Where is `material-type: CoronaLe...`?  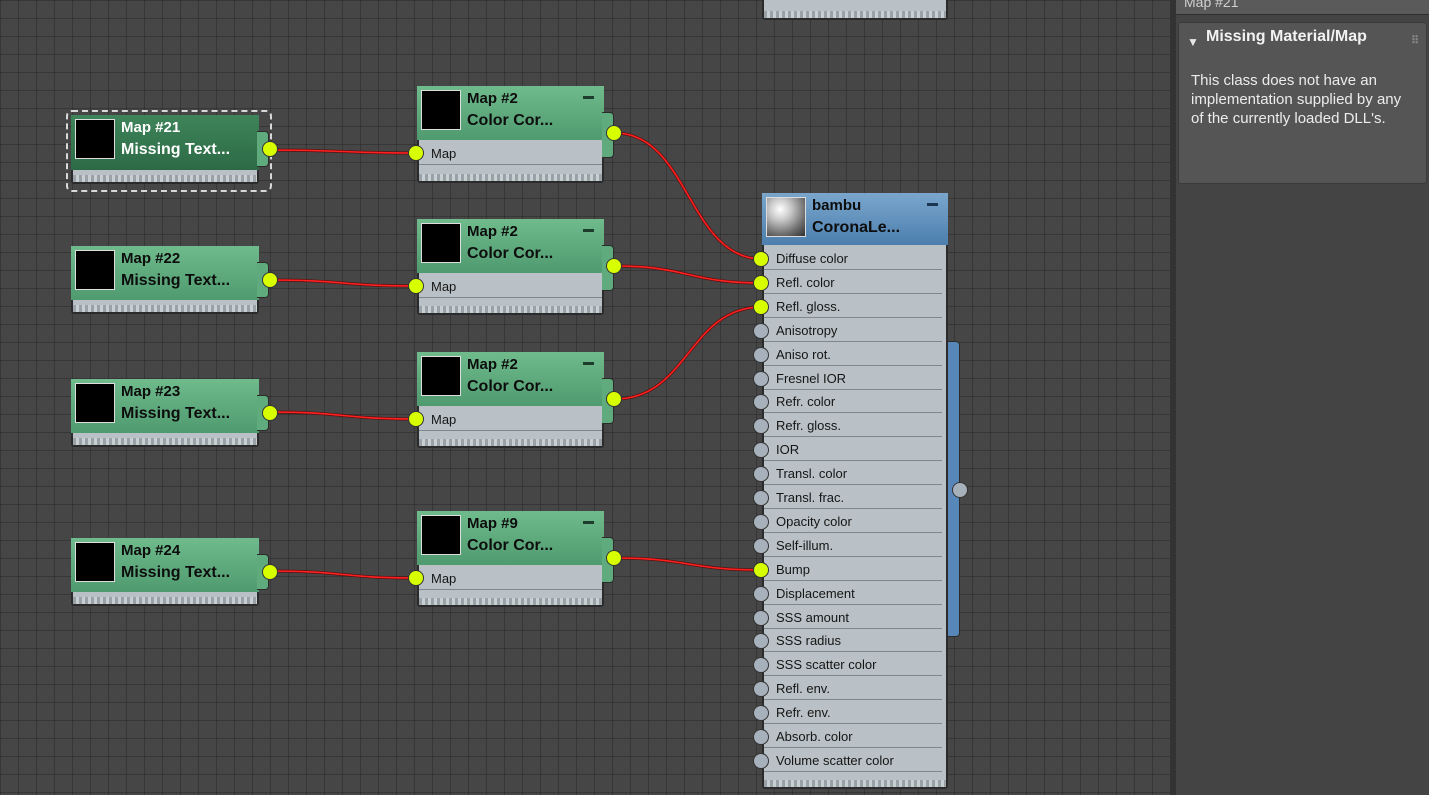
material-type: CoronaLe... is located at coordinates (856, 227).